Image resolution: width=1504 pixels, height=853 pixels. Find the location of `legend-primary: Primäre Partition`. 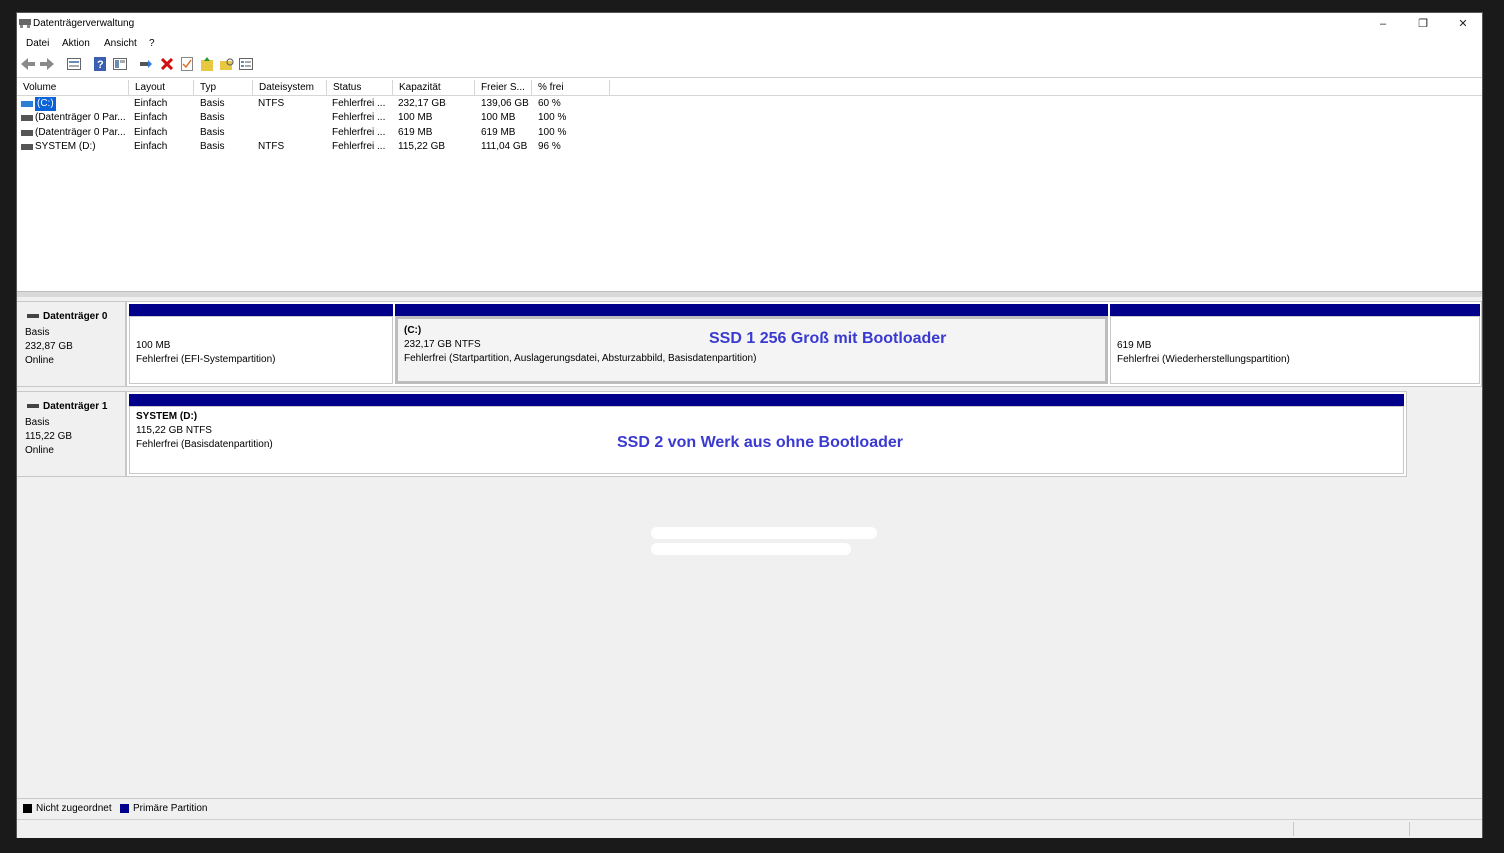

legend-primary: Primäre Partition is located at coordinates (170, 808).